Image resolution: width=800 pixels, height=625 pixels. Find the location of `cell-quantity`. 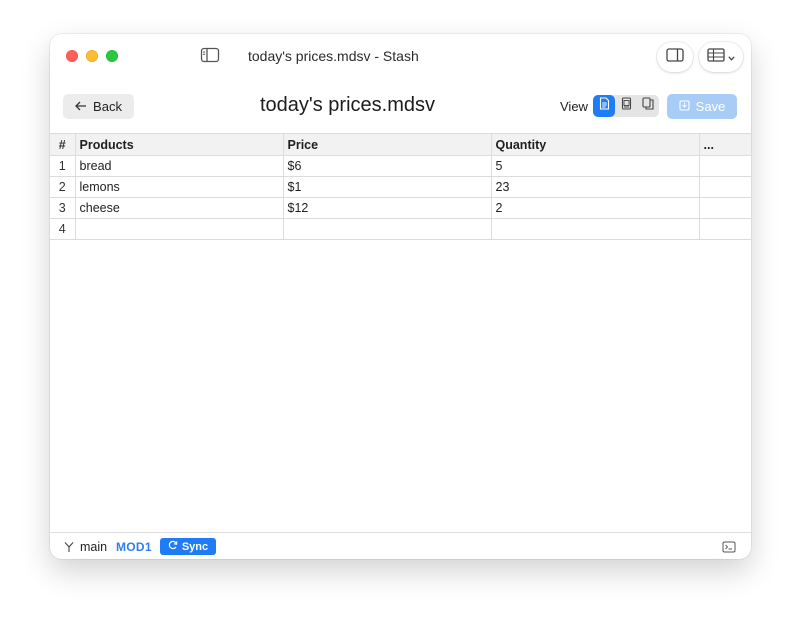

cell-quantity is located at coordinates (595, 229).